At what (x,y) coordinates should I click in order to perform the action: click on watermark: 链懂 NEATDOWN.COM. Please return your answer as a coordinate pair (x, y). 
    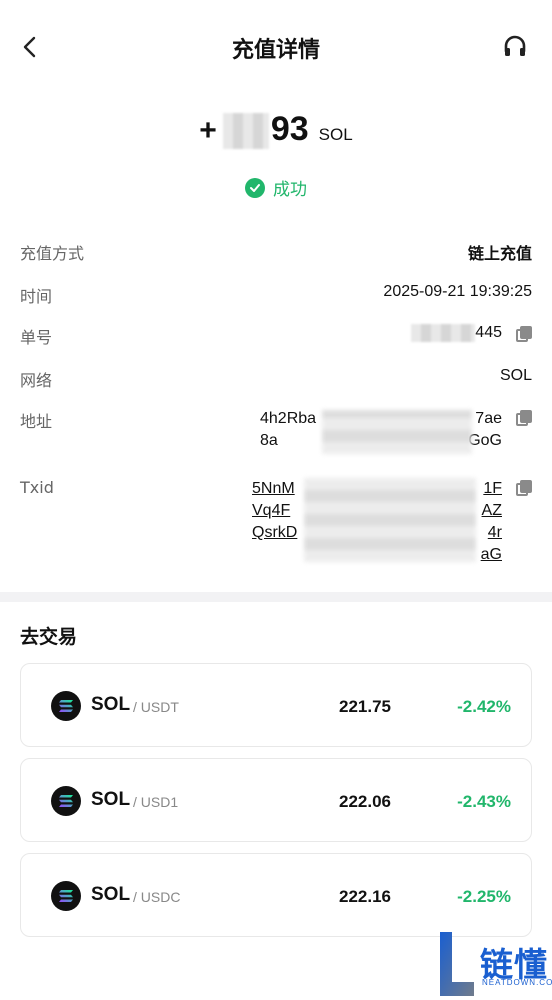
    Looking at the image, I should click on (495, 965).